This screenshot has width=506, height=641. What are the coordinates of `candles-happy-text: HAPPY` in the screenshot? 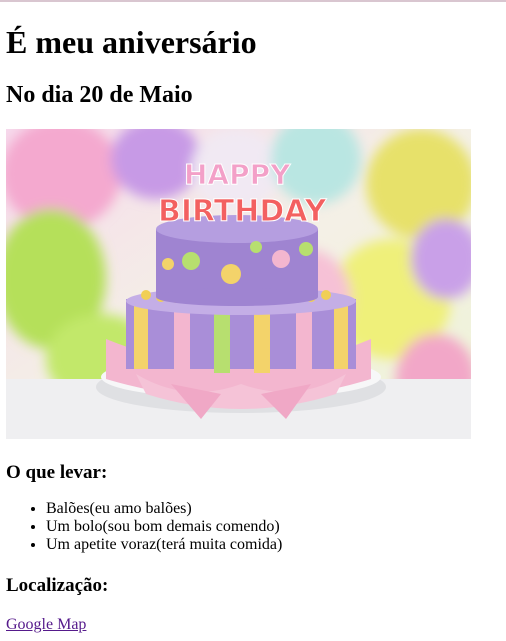 It's located at (237, 174).